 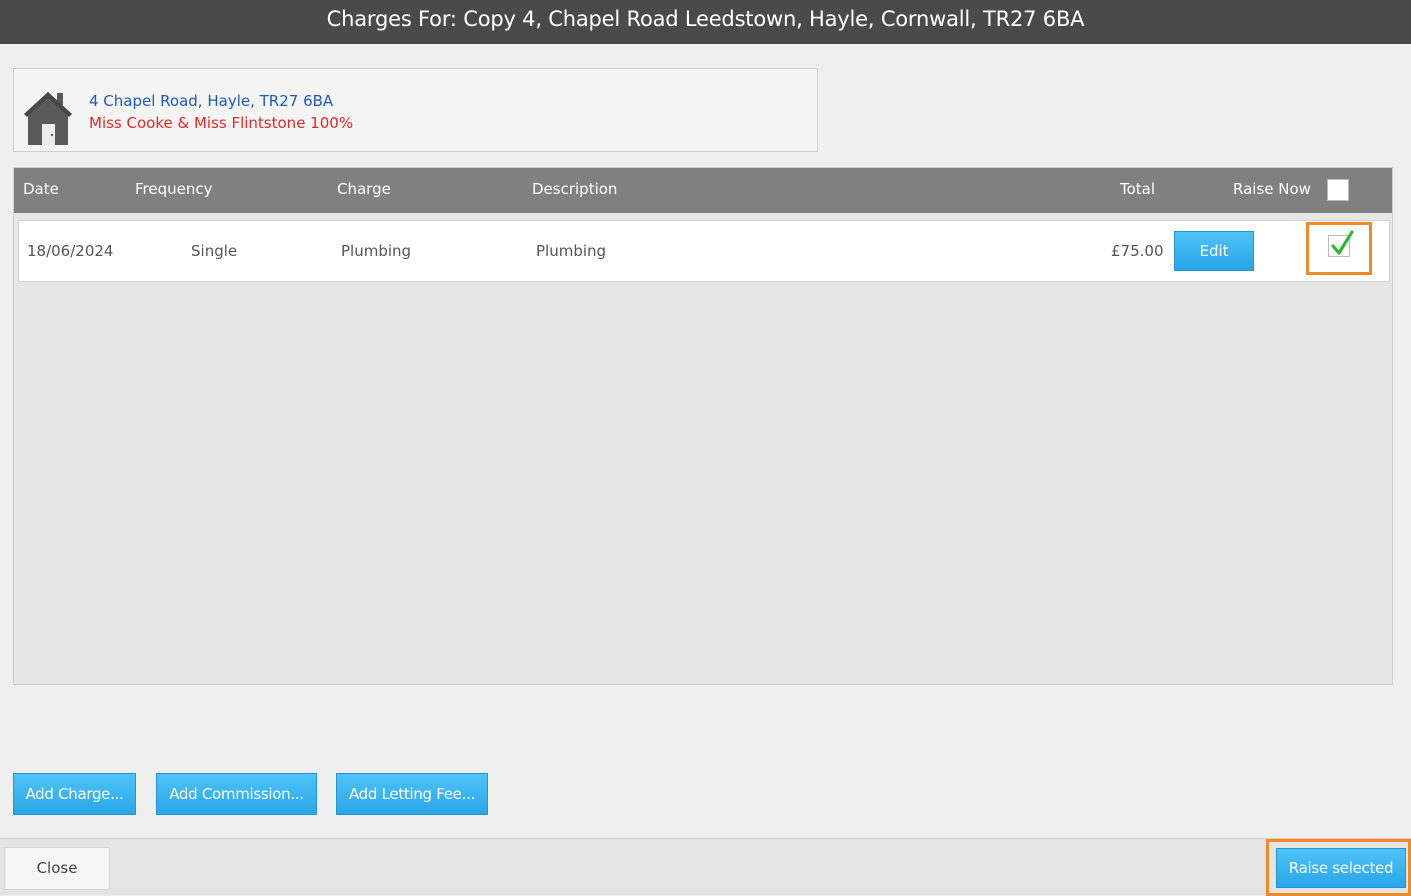 What do you see at coordinates (70, 251) in the screenshot?
I see `row-date: 18/06/2024` at bounding box center [70, 251].